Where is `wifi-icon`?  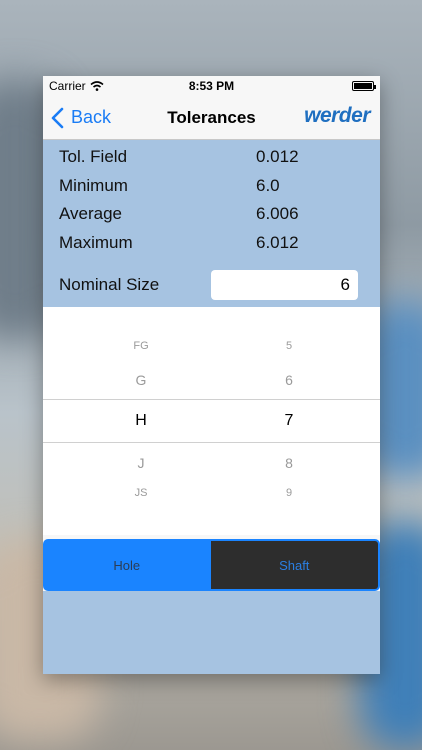
wifi-icon is located at coordinates (97, 86).